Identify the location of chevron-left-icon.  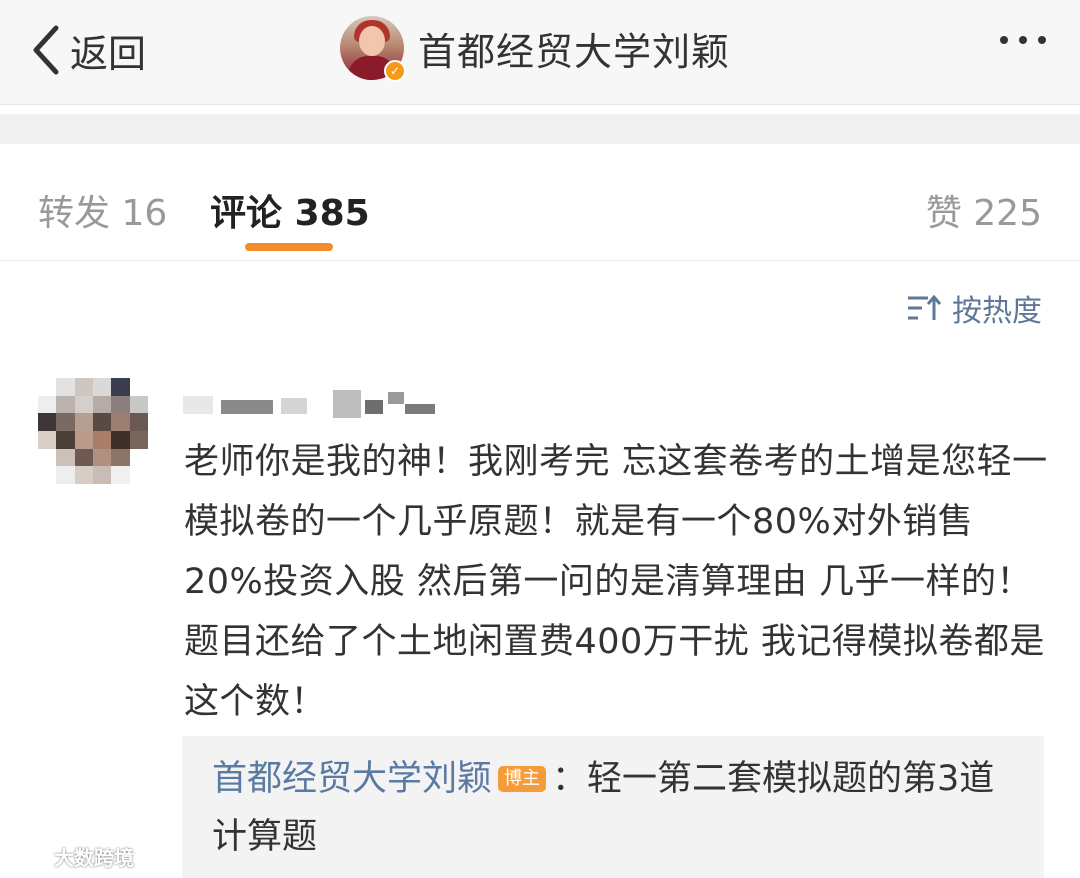
(46, 50).